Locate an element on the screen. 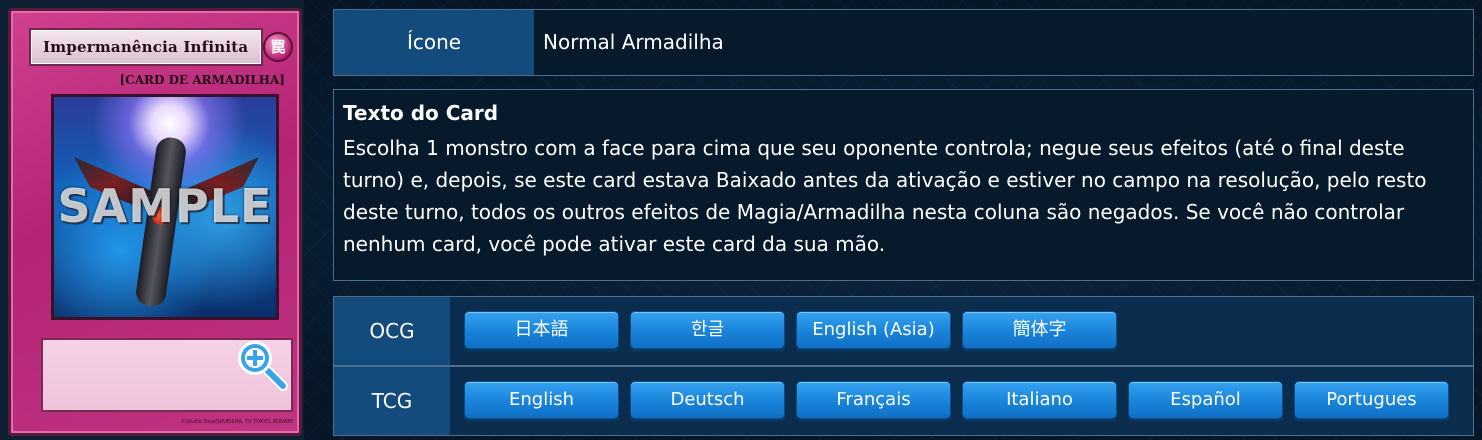 This screenshot has height=440, width=1482. sample-watermark: SAMPLE is located at coordinates (165, 206).